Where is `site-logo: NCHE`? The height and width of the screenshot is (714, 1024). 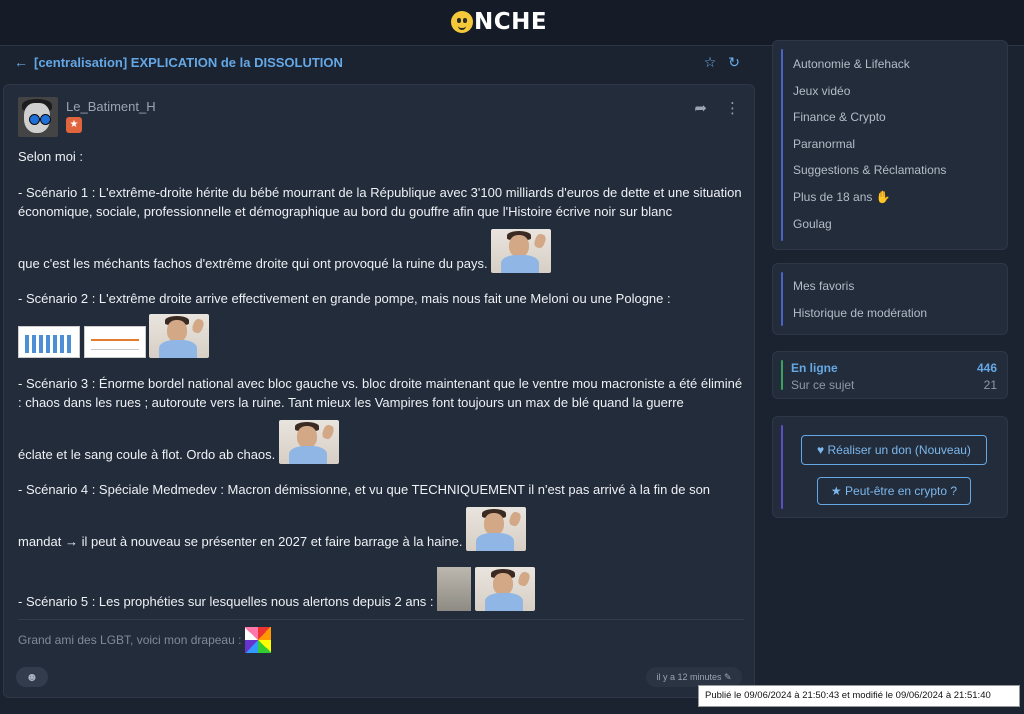 site-logo: NCHE is located at coordinates (499, 22).